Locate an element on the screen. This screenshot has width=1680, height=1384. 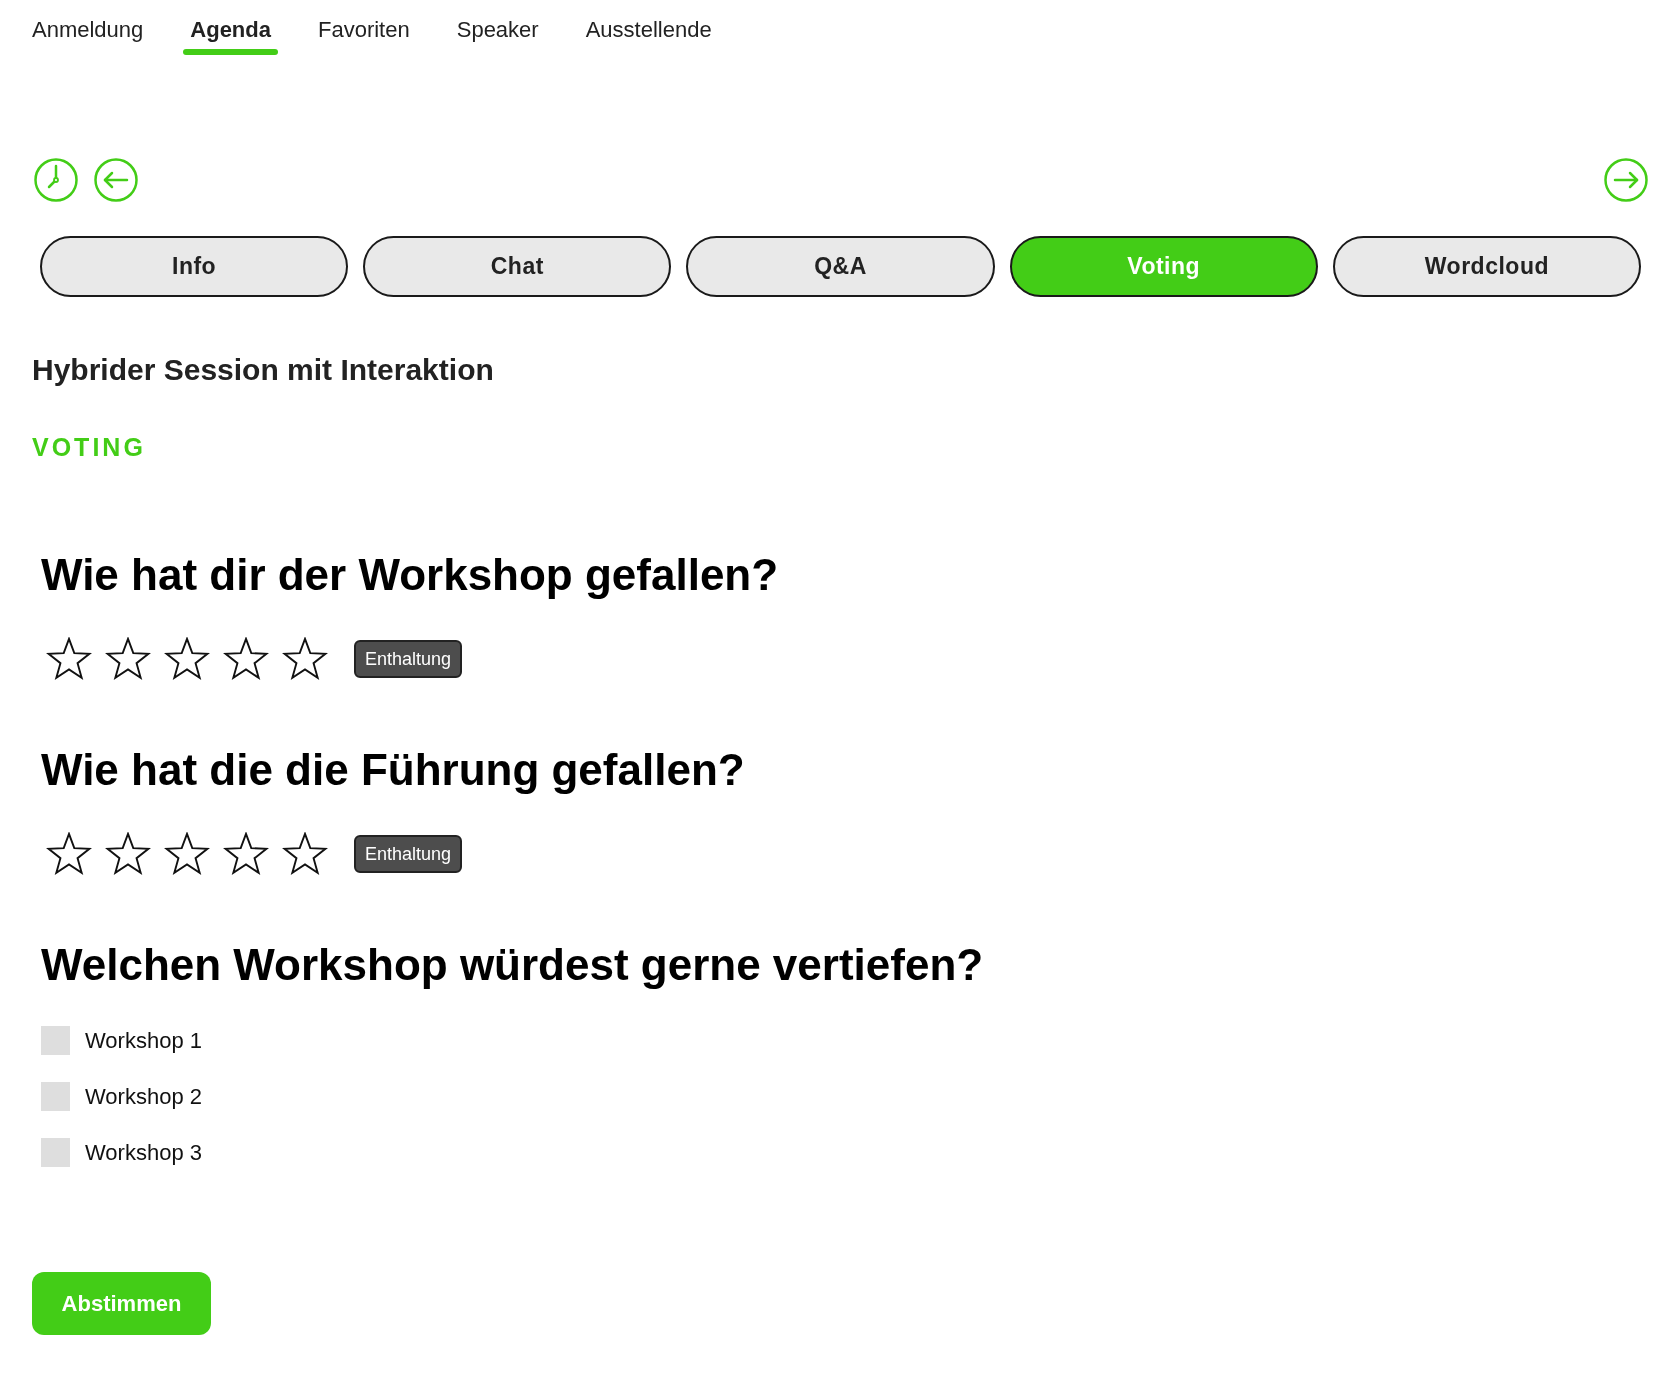
nav-tab: Ausstellende is located at coordinates (648, 27).